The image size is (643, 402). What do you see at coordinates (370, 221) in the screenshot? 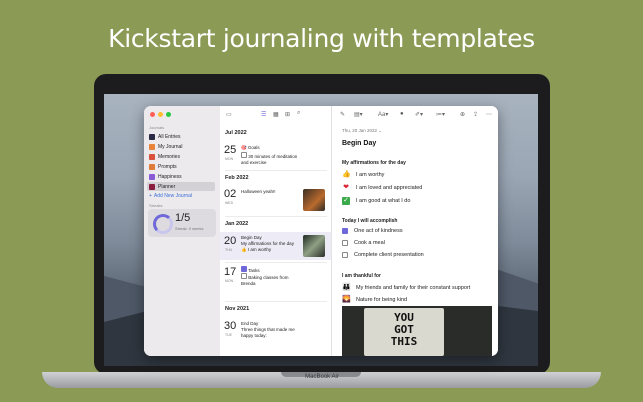
I see `section-heading: Today I will accomplish` at bounding box center [370, 221].